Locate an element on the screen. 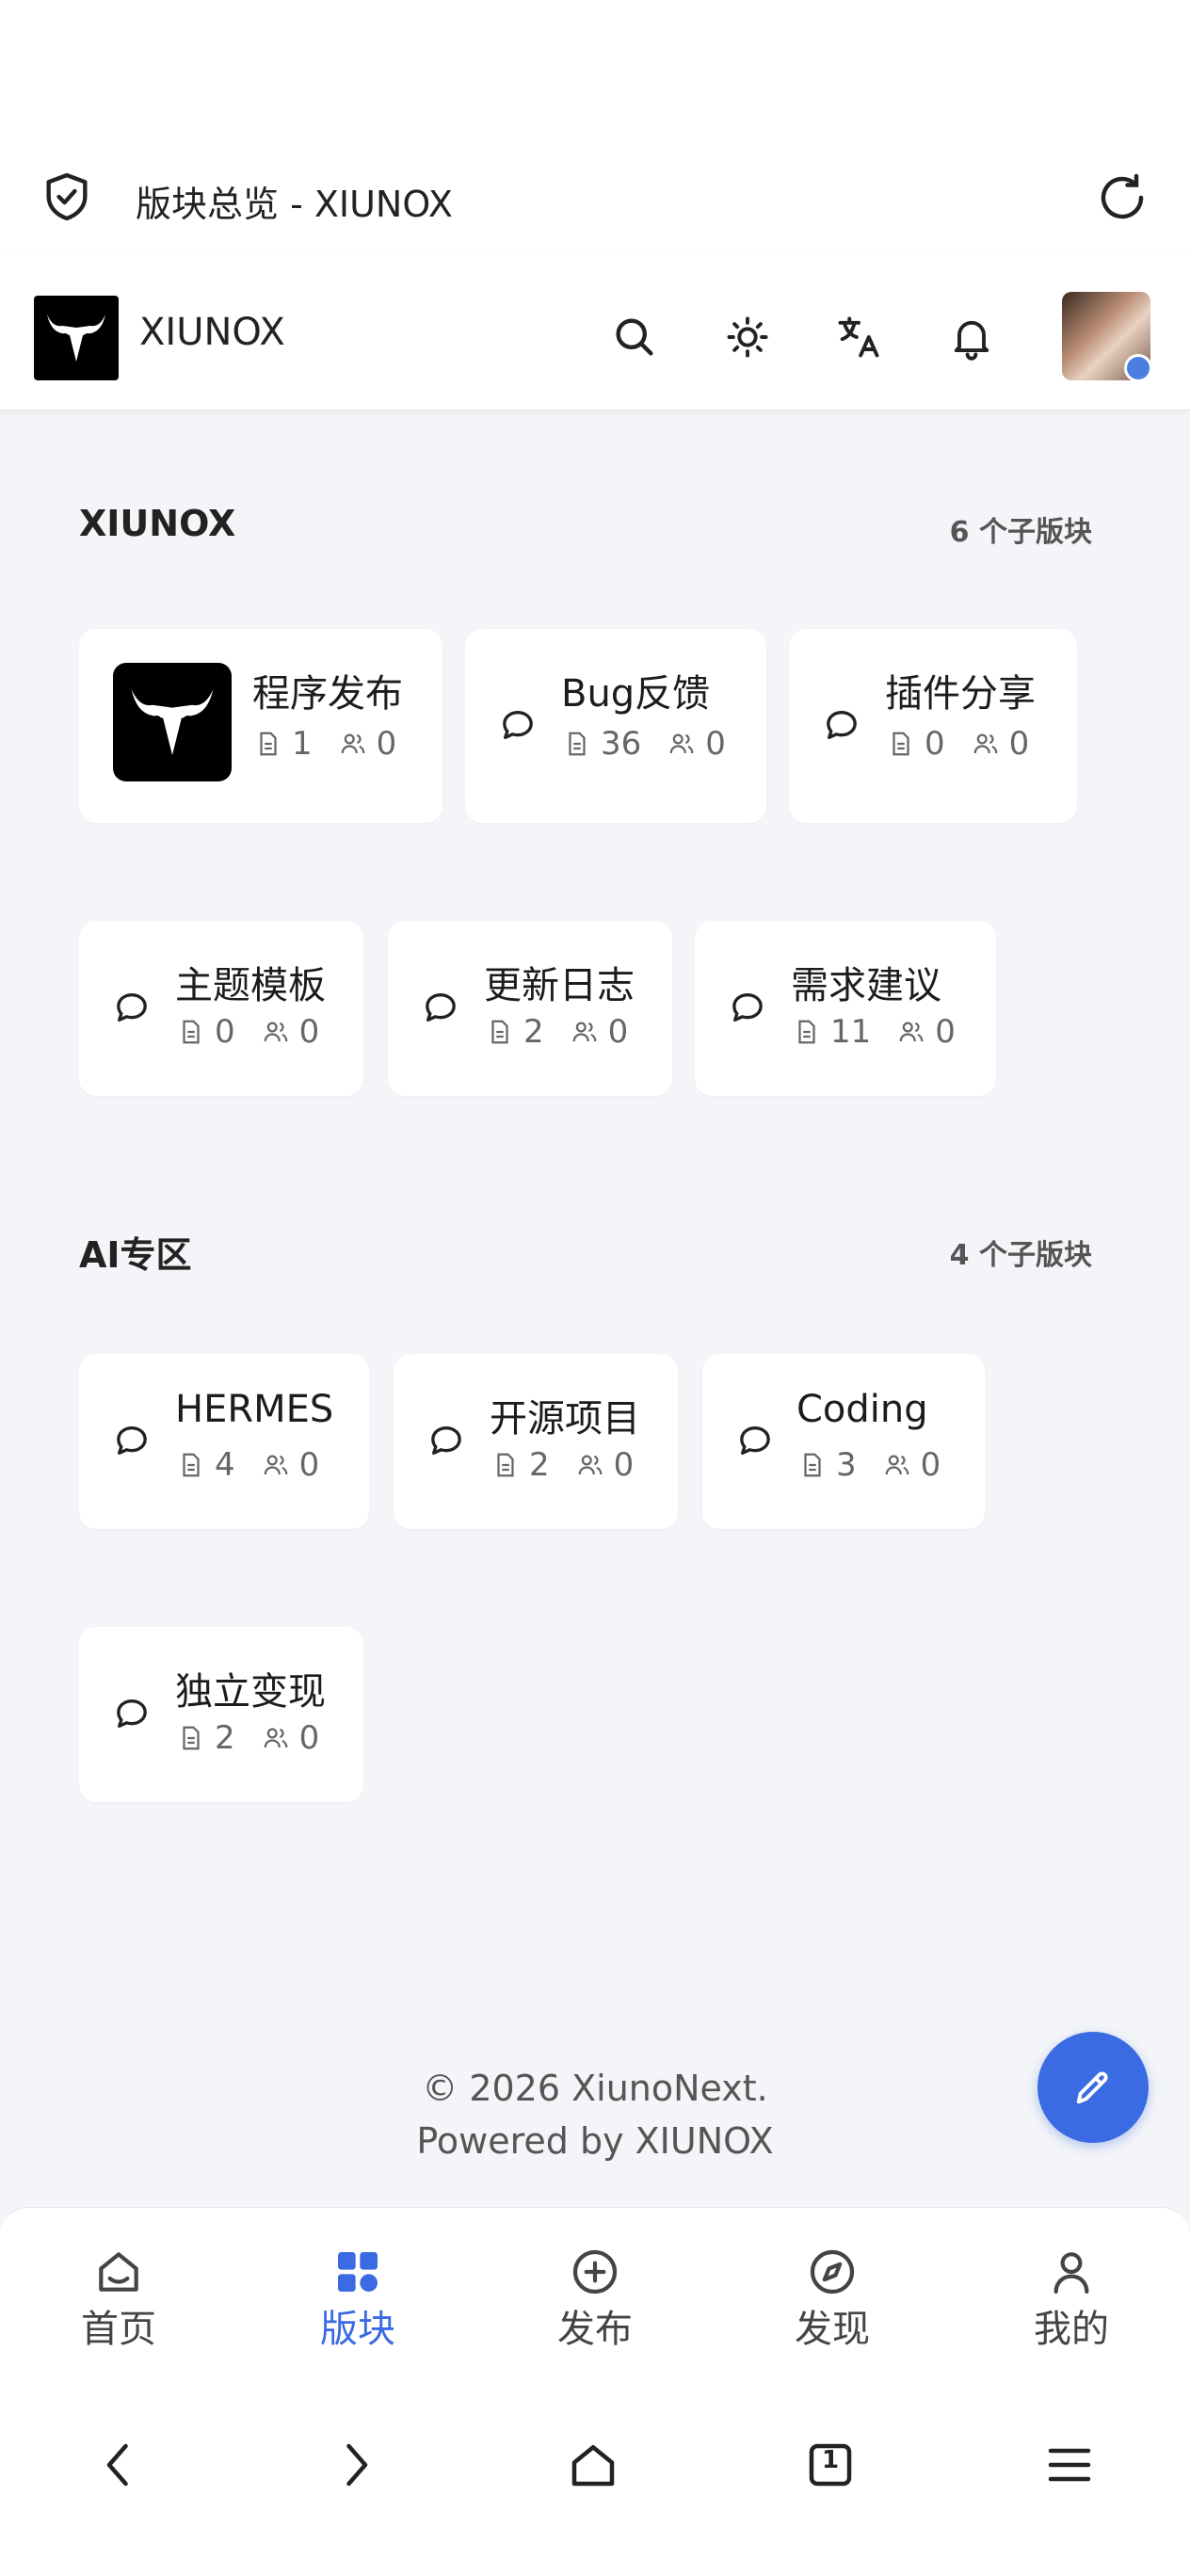  forum-name: HERMES is located at coordinates (255, 1409).